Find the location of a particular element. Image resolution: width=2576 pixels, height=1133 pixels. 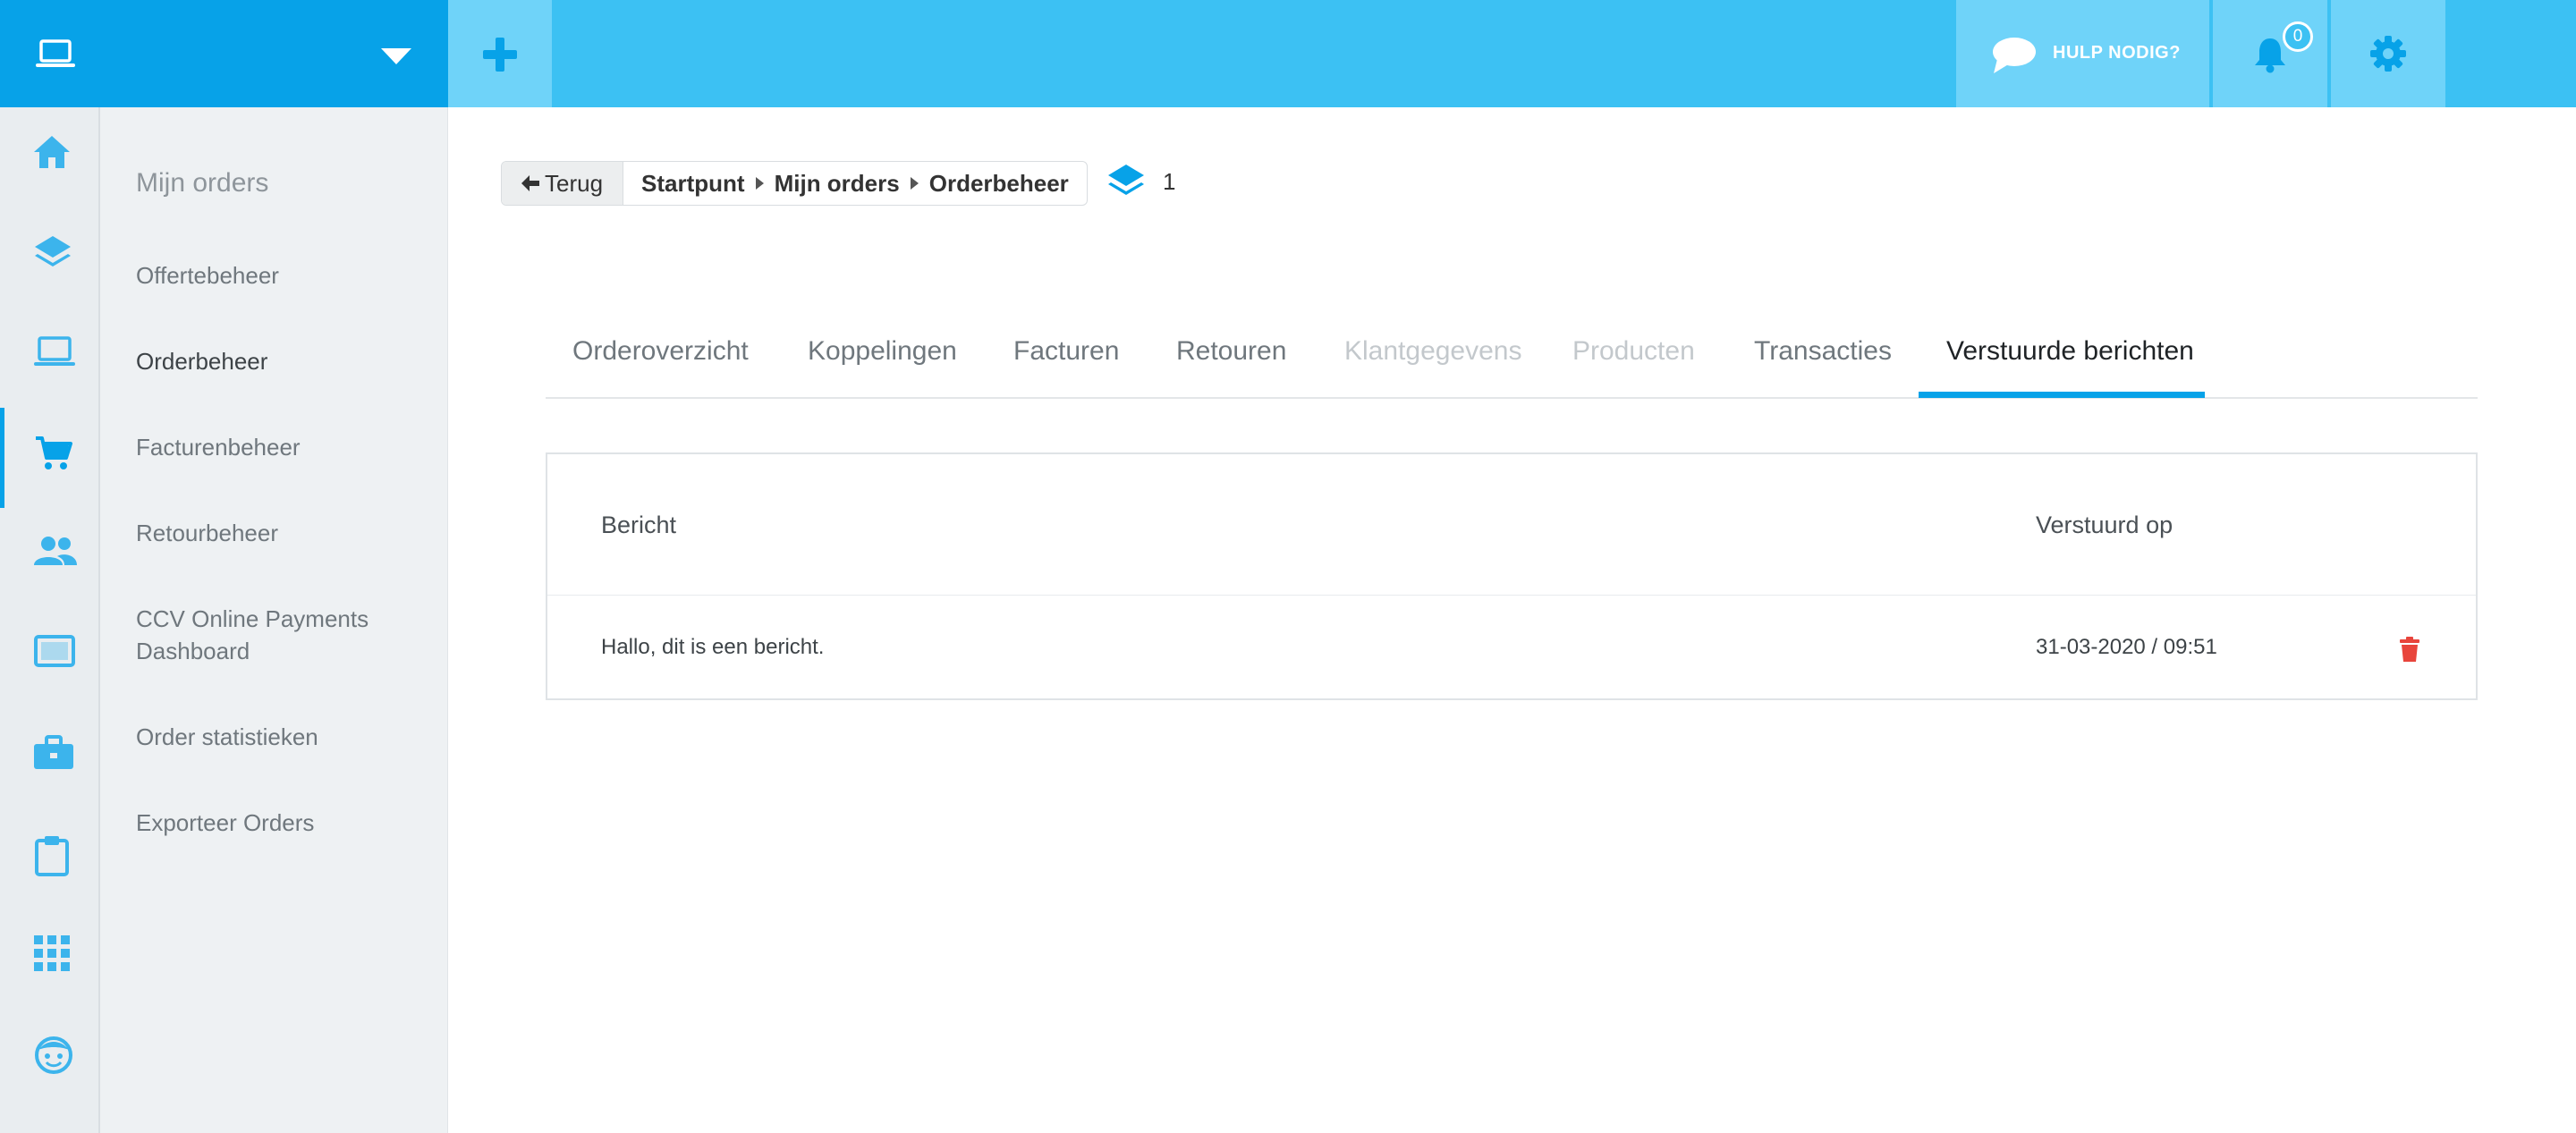

back-button: Terug is located at coordinates (563, 183).